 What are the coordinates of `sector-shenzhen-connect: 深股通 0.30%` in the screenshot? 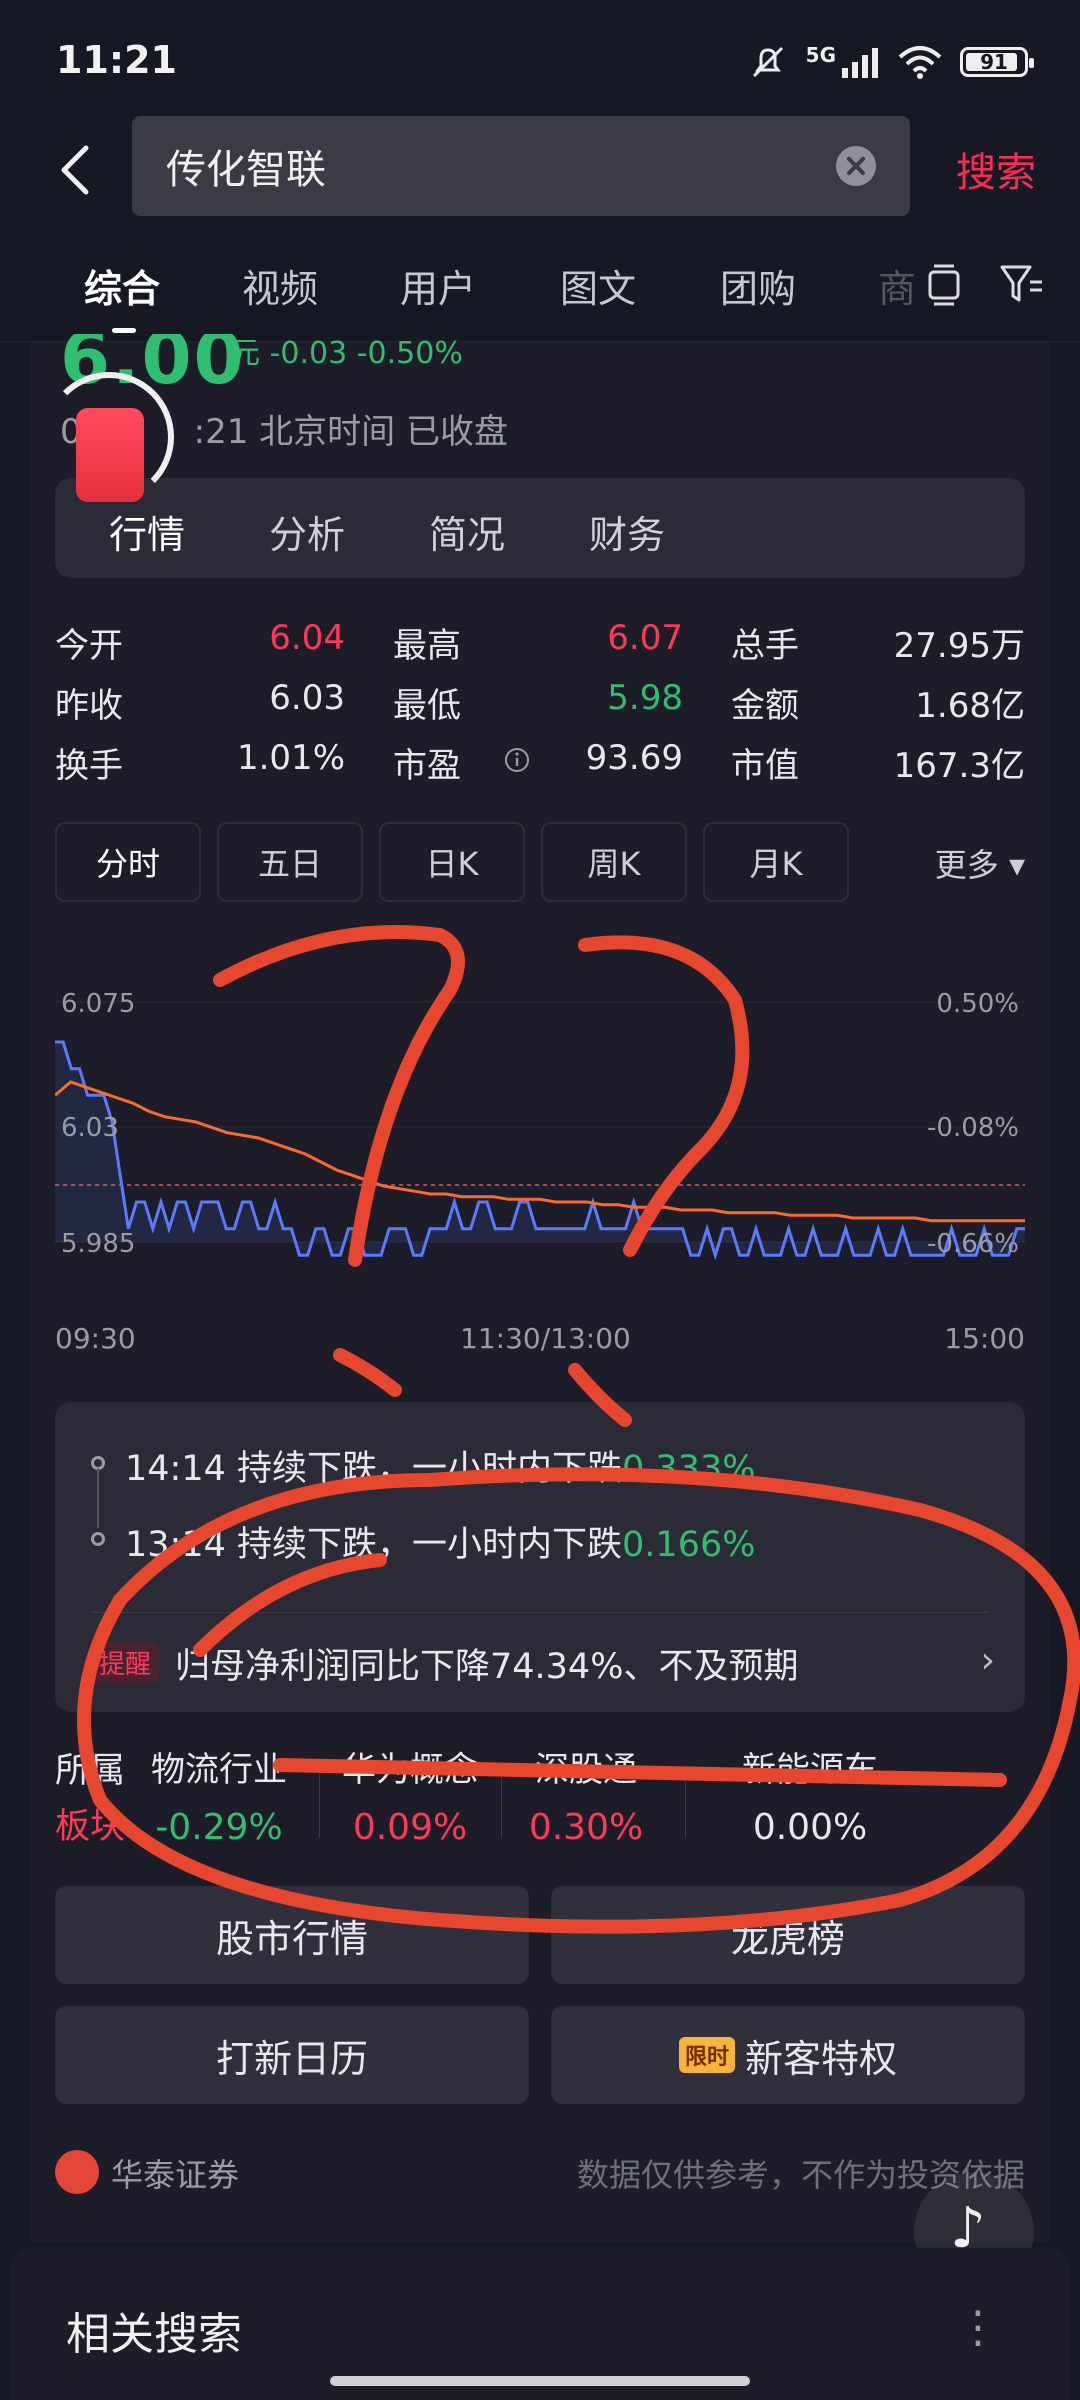 It's located at (586, 1795).